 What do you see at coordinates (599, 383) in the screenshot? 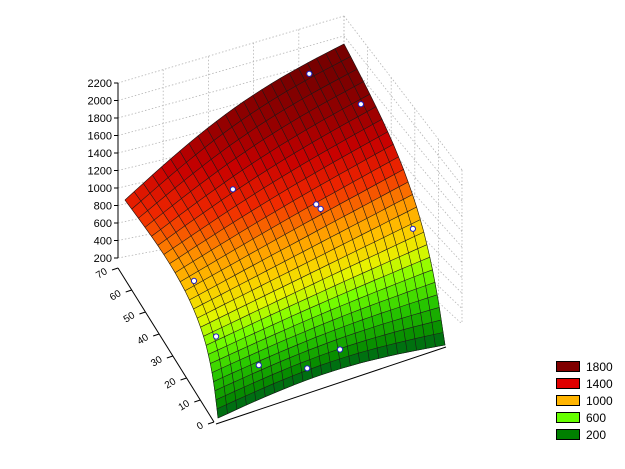
I see `legend-label: 1400` at bounding box center [599, 383].